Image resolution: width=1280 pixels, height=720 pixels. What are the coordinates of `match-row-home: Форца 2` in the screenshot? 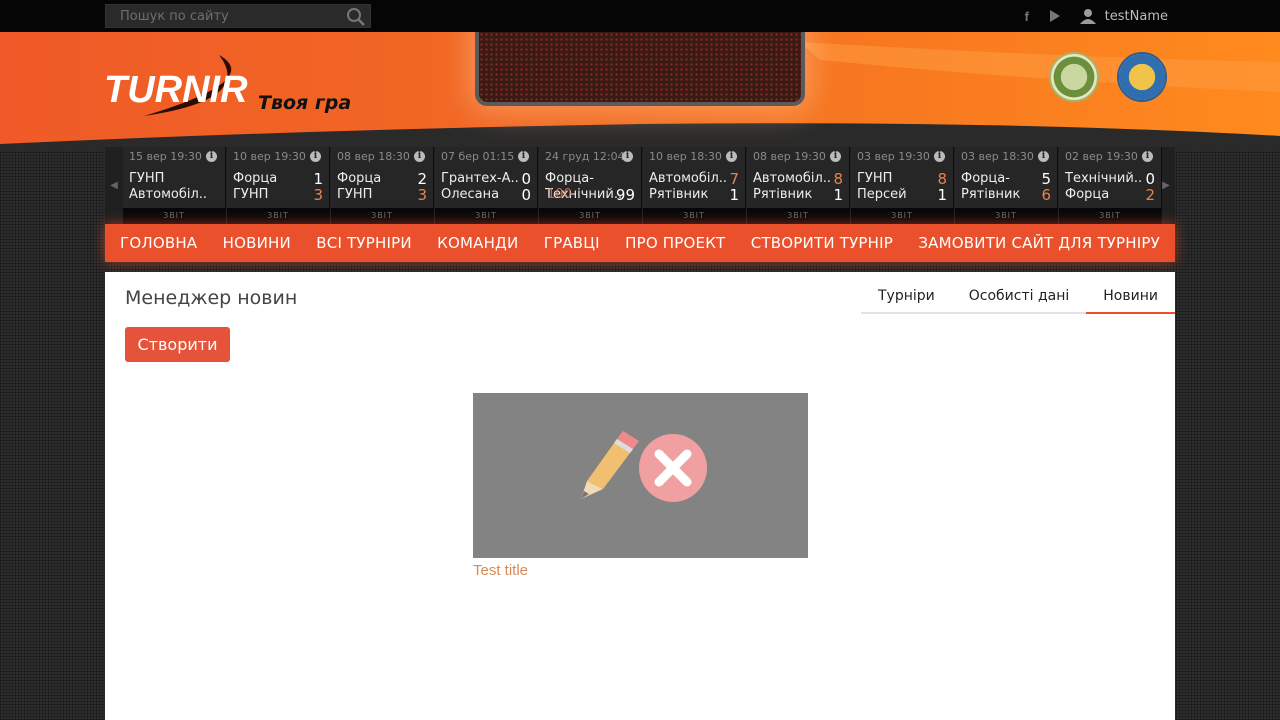 It's located at (382, 179).